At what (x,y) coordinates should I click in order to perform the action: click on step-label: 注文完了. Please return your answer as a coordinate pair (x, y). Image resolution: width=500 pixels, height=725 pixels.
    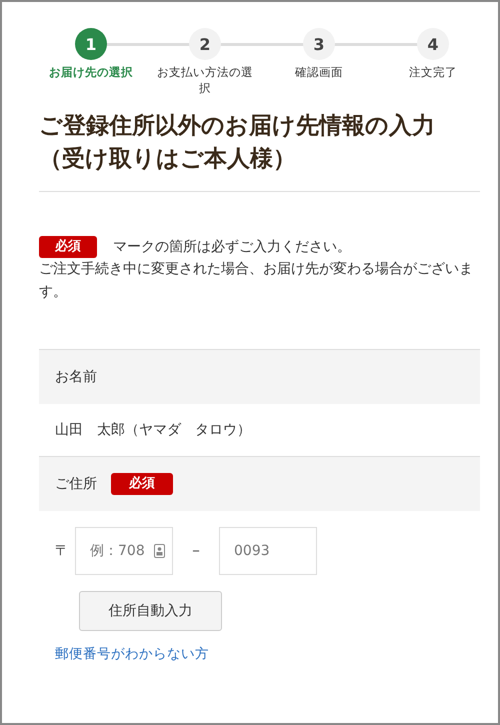
    Looking at the image, I should click on (433, 73).